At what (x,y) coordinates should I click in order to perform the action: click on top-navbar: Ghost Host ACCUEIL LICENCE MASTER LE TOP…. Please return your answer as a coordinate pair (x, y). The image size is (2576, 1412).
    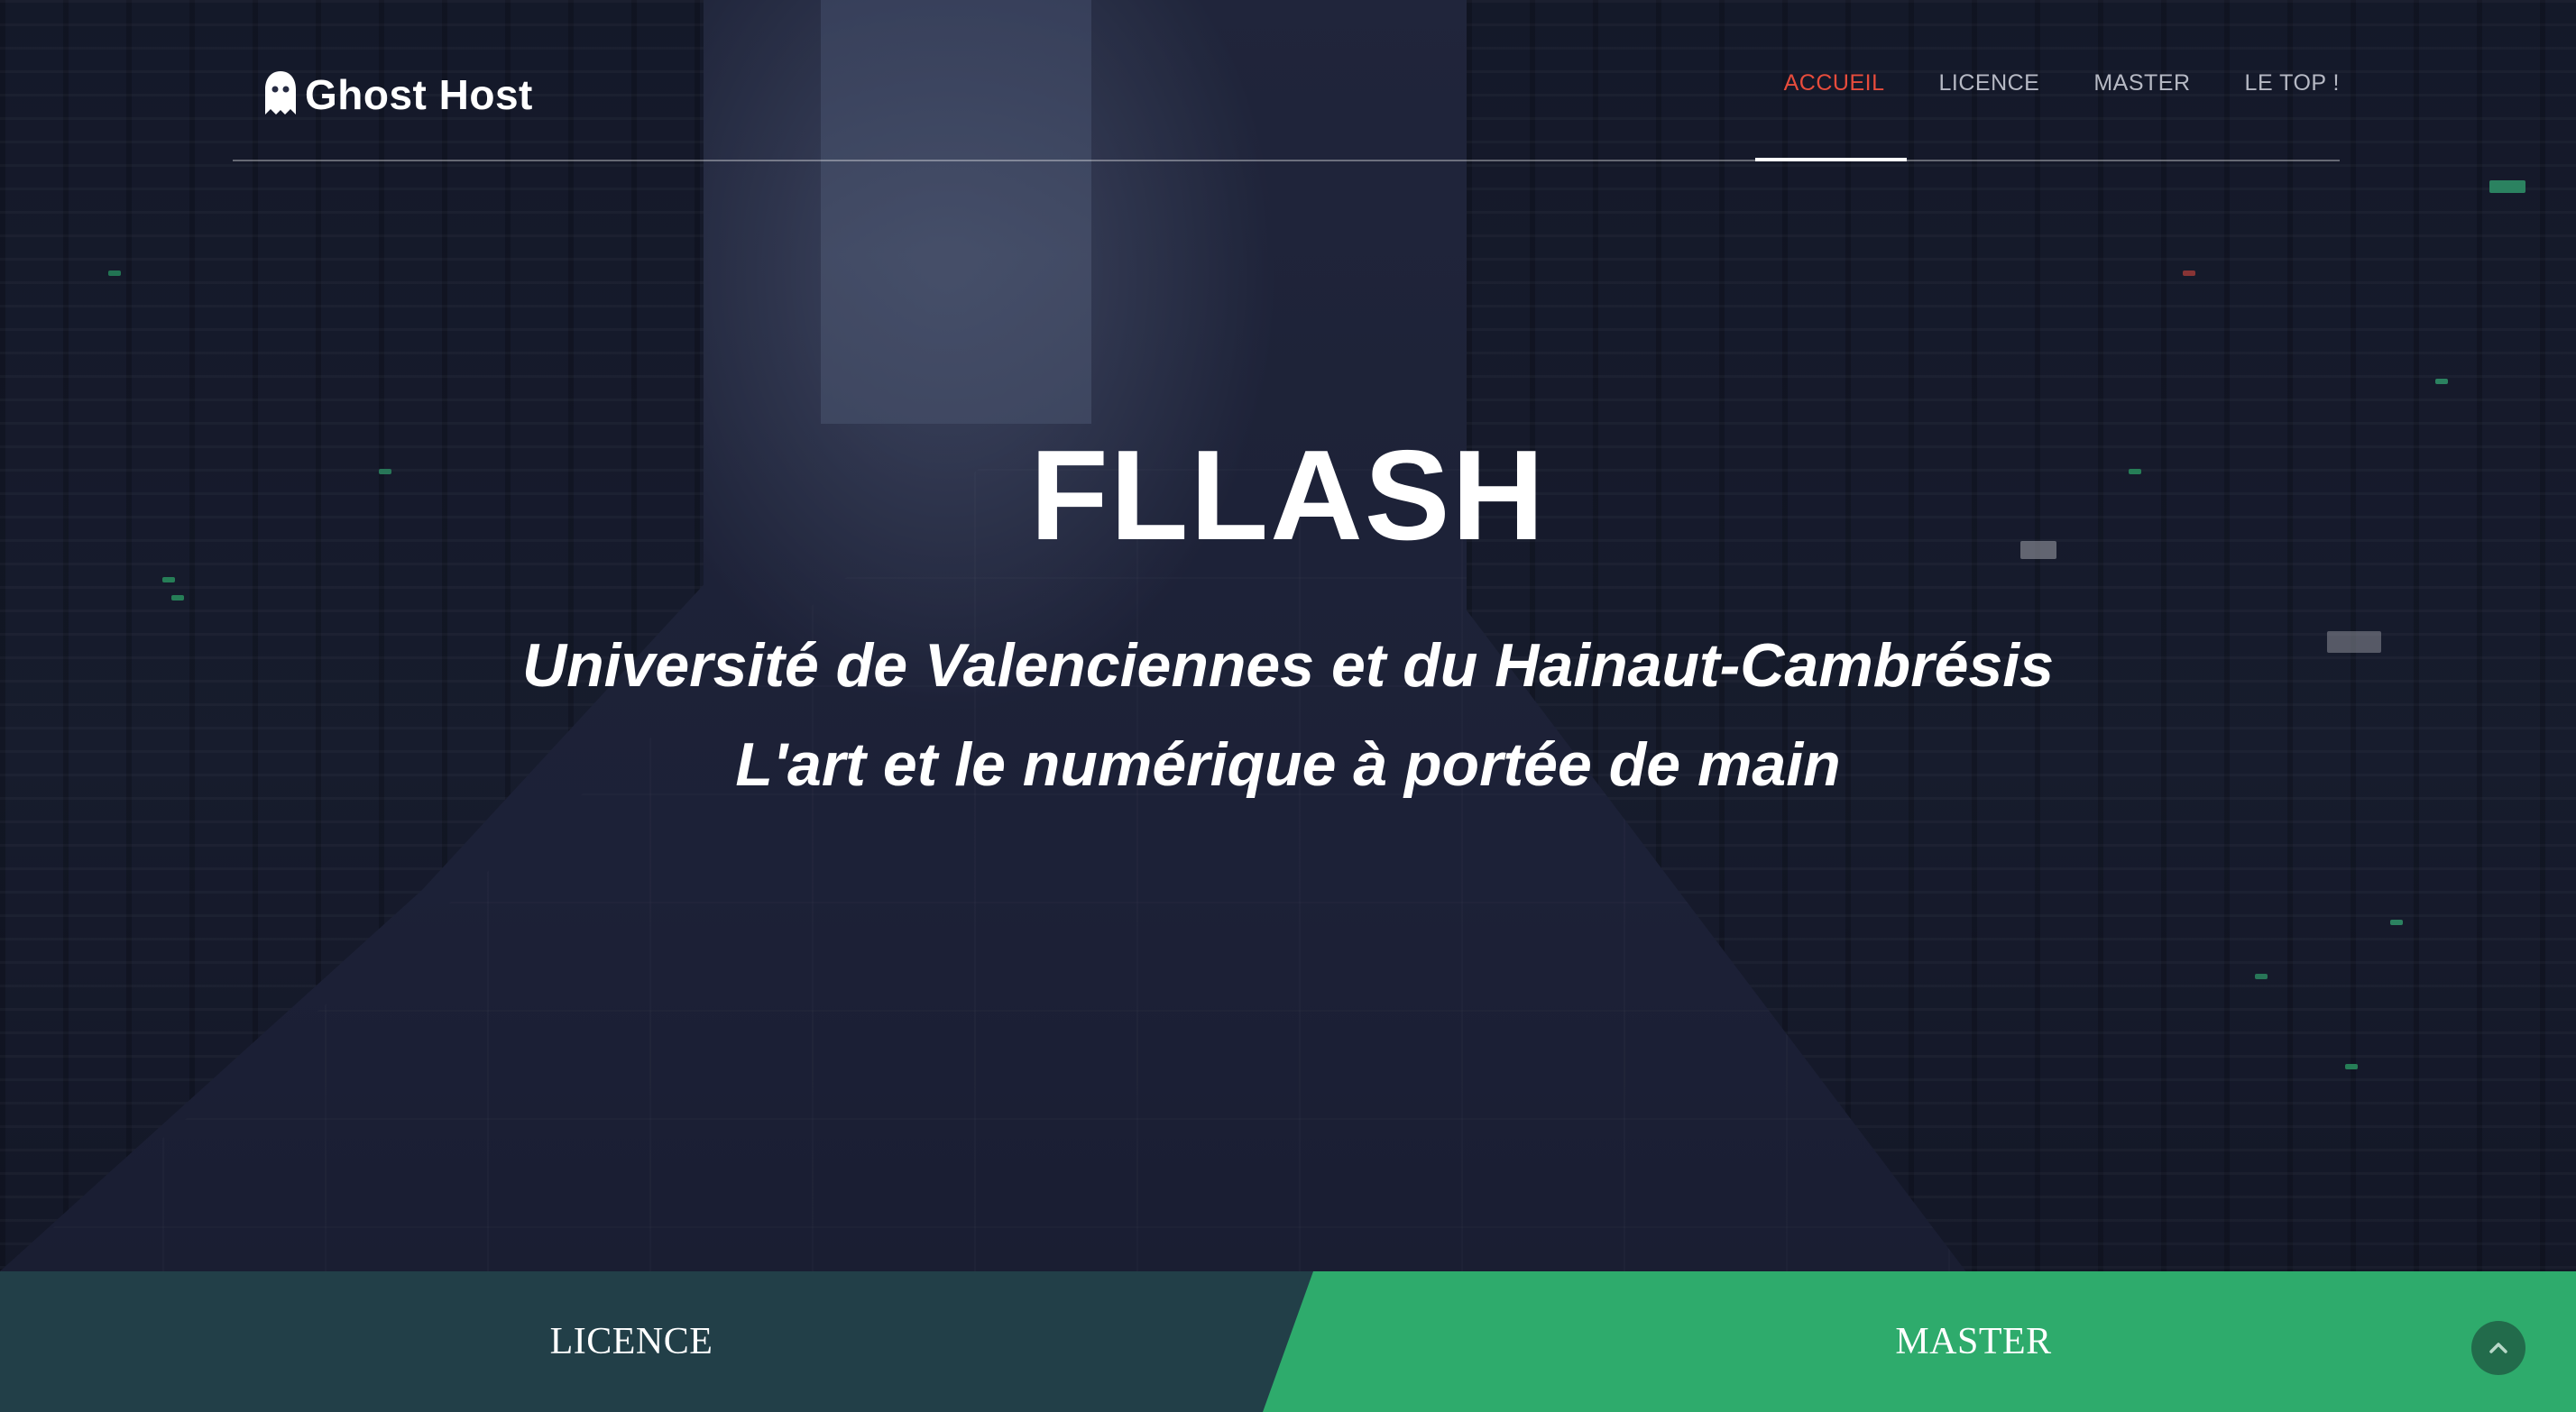
    Looking at the image, I should click on (1287, 81).